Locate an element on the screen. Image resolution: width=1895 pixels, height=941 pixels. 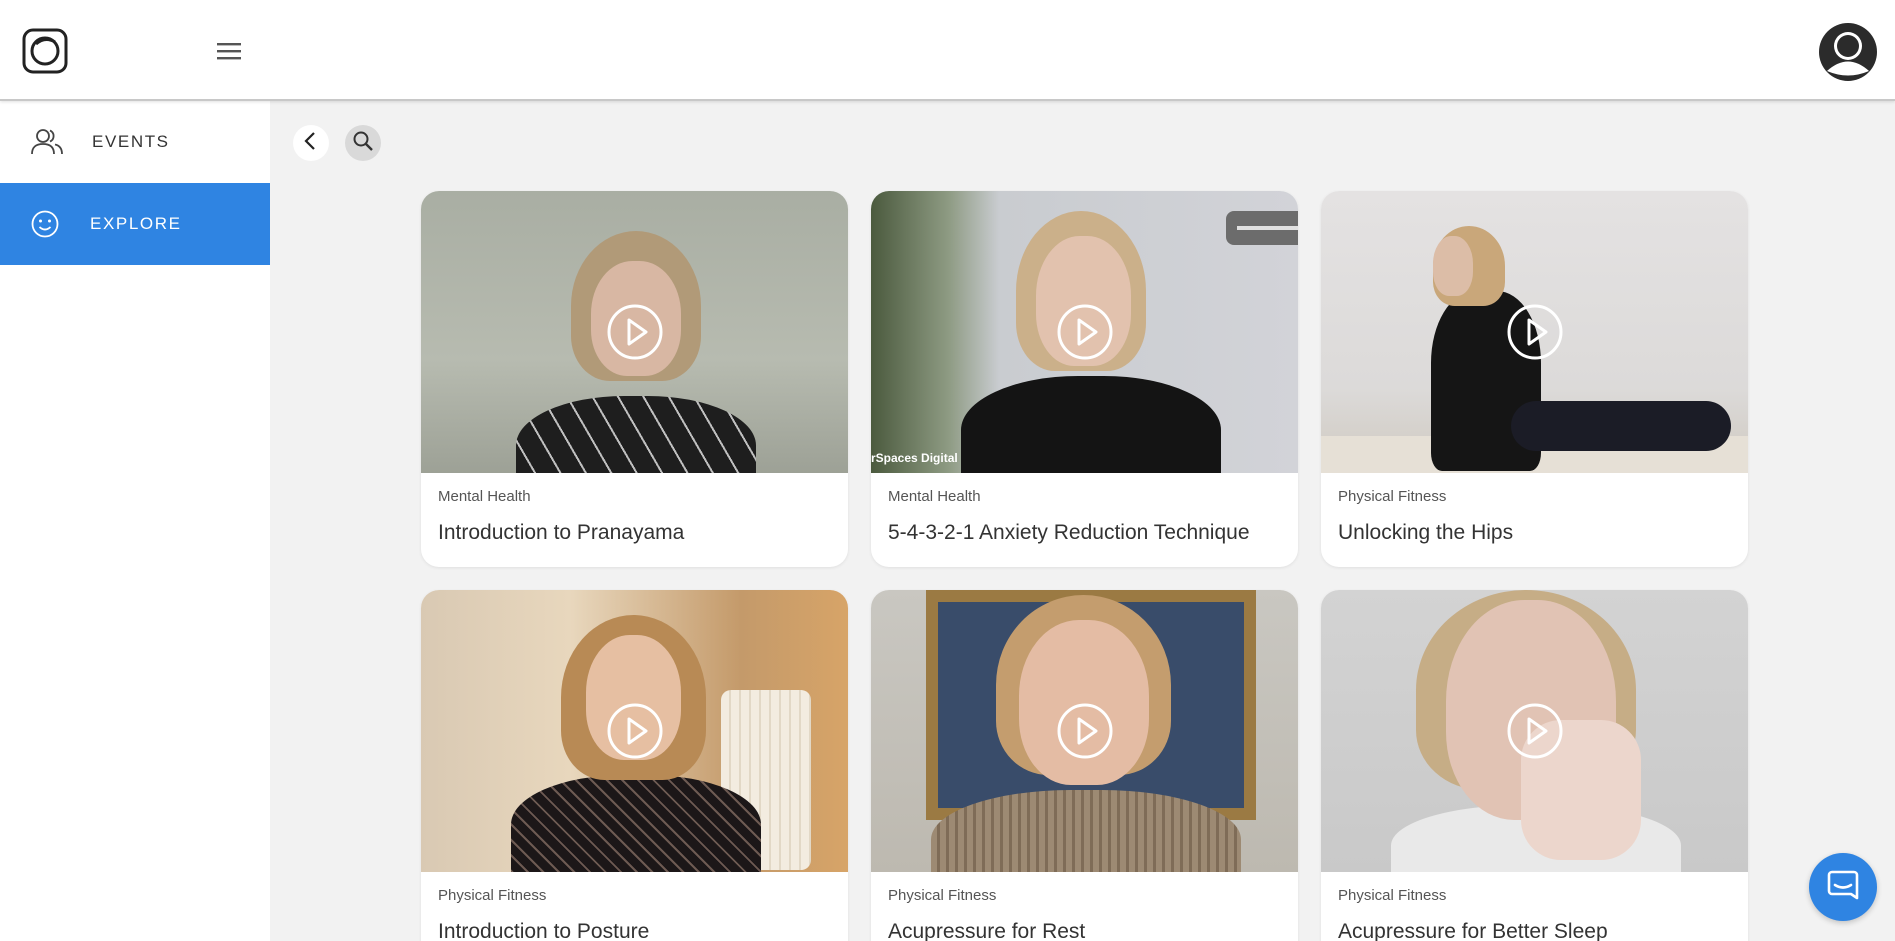
chevron-left-icon is located at coordinates (311, 143).